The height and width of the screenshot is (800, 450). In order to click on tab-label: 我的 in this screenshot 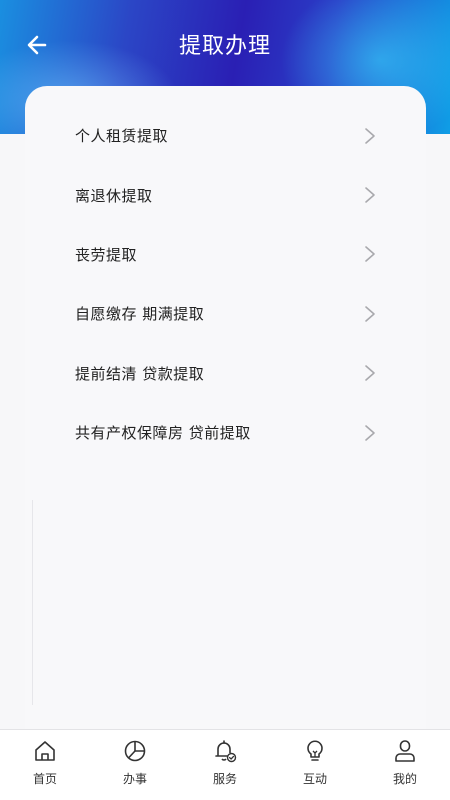, I will do `click(404, 779)`.